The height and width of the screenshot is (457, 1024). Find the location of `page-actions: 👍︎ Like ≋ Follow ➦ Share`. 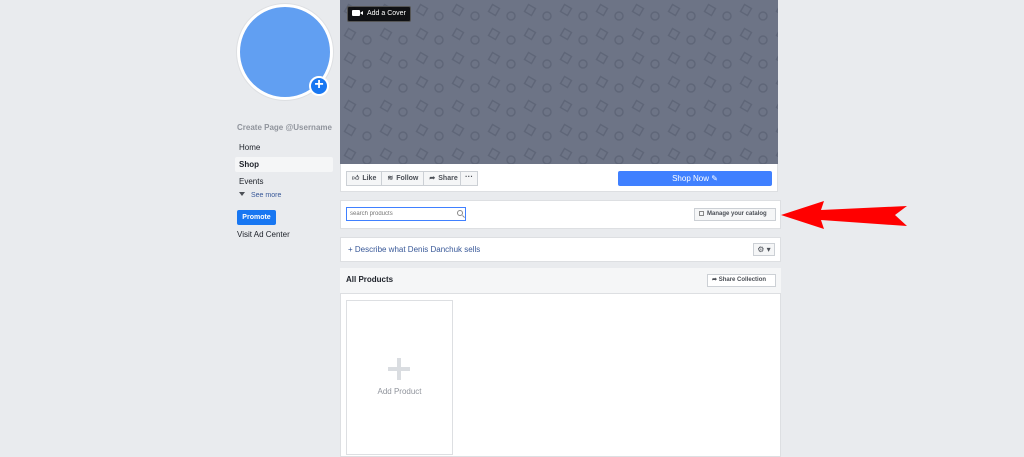

page-actions: 👍︎ Like ≋ Follow ➦ Share is located at coordinates (405, 178).